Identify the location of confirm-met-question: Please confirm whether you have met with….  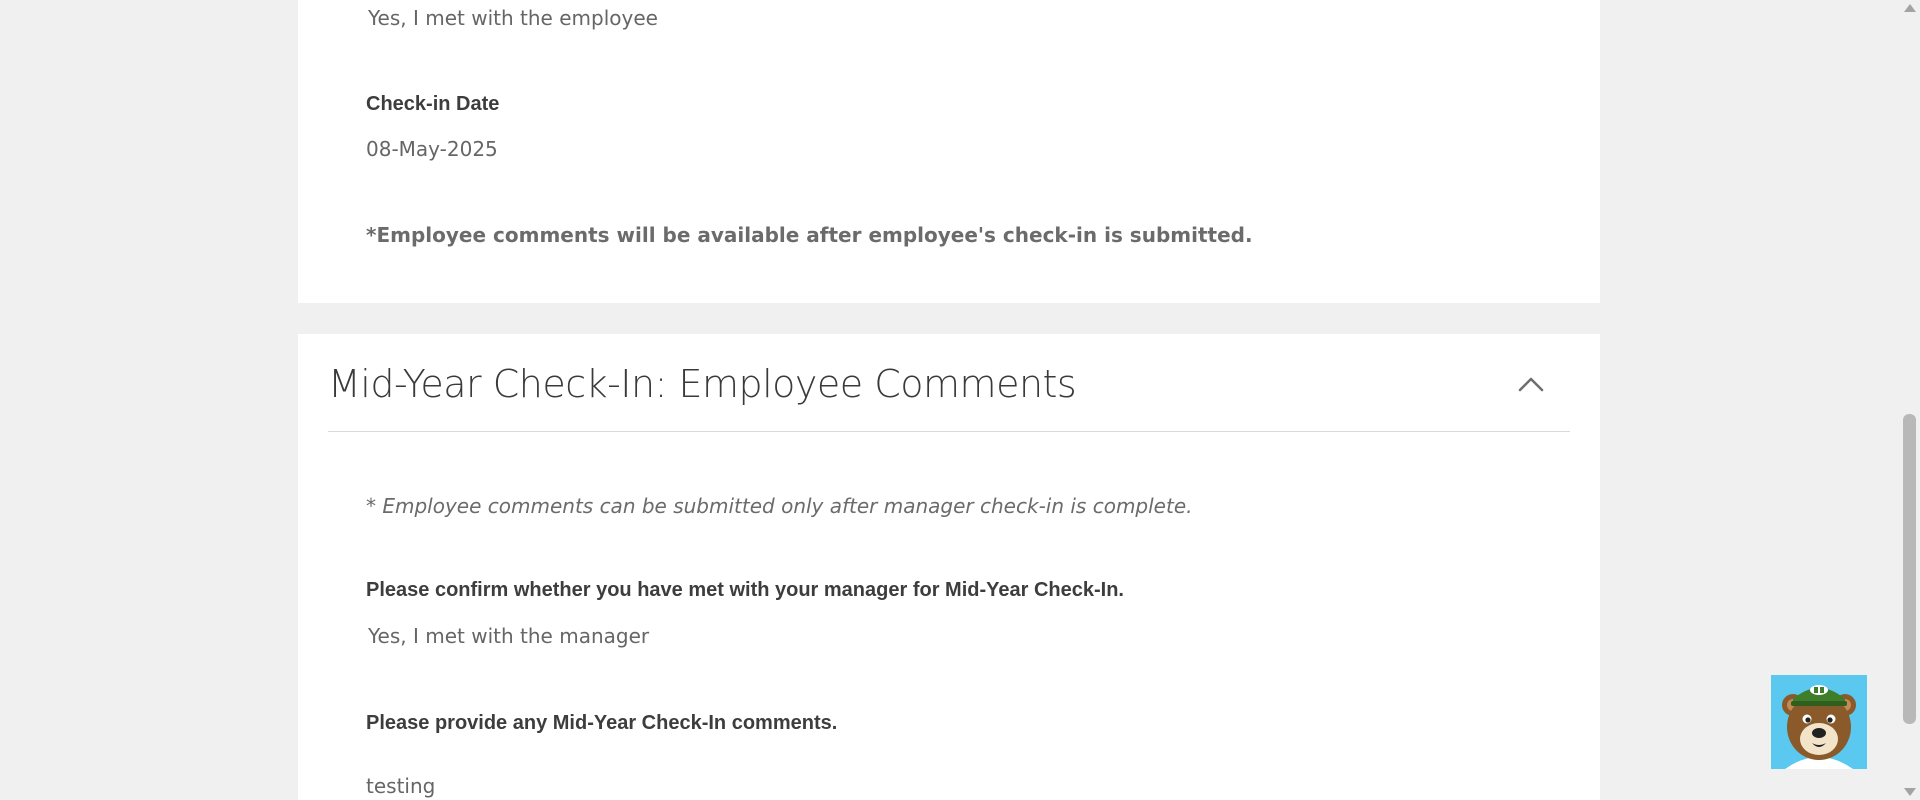
(745, 590).